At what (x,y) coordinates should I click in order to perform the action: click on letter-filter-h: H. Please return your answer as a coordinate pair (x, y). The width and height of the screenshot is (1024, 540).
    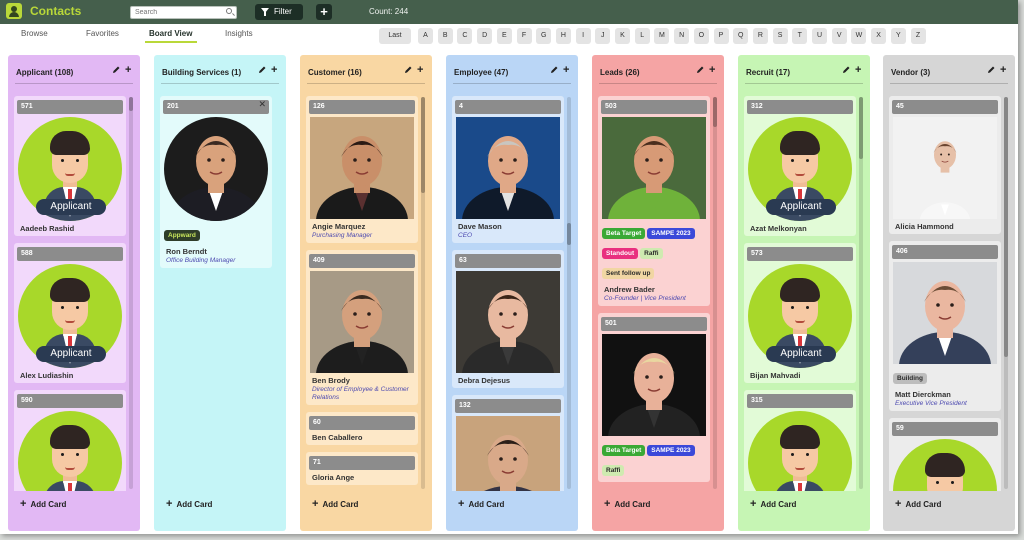
    Looking at the image, I should click on (563, 36).